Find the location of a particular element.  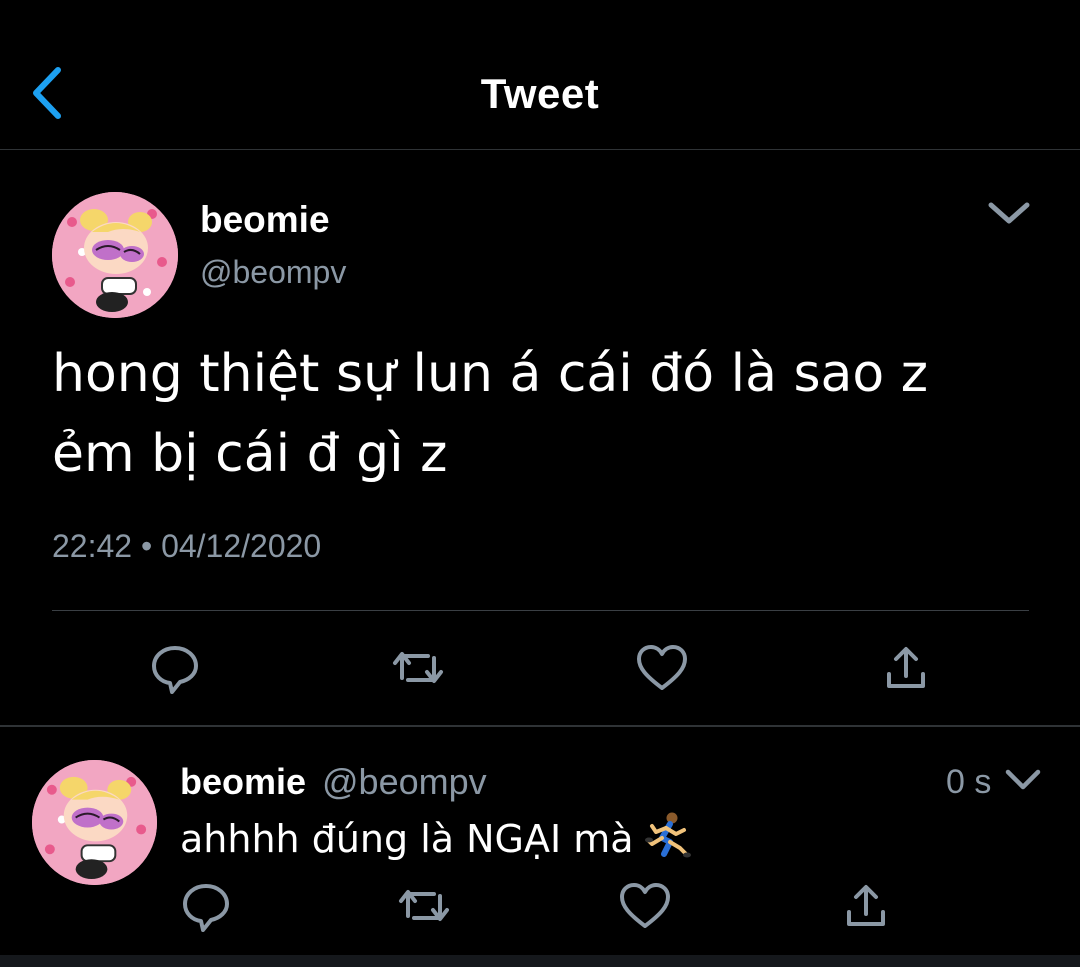

tweet-timestamp: 22:42 • 04/12/2020 is located at coordinates (186, 546).